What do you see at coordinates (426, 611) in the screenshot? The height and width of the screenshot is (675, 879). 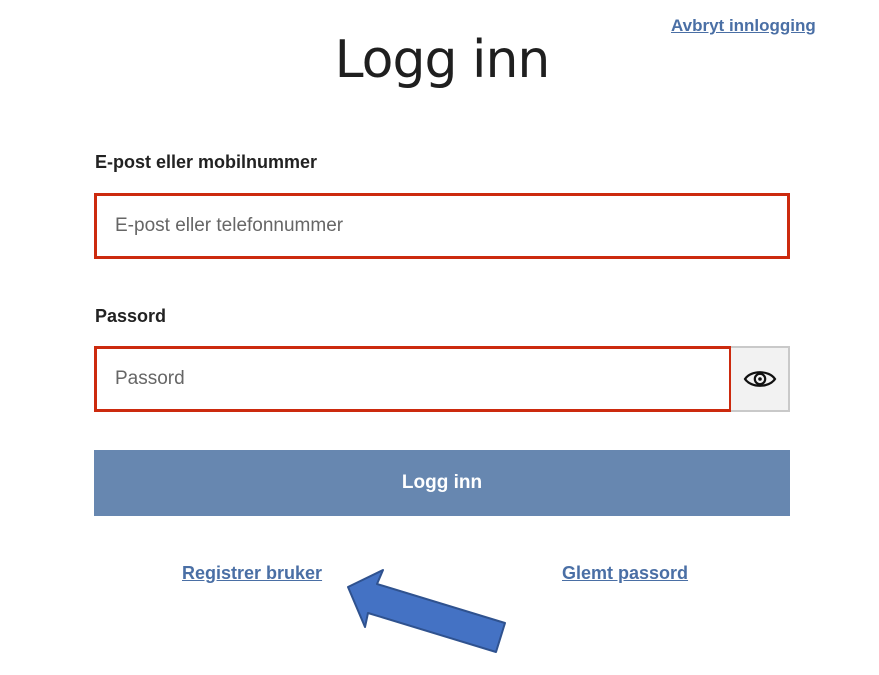 I see `annotation-arrow-icon` at bounding box center [426, 611].